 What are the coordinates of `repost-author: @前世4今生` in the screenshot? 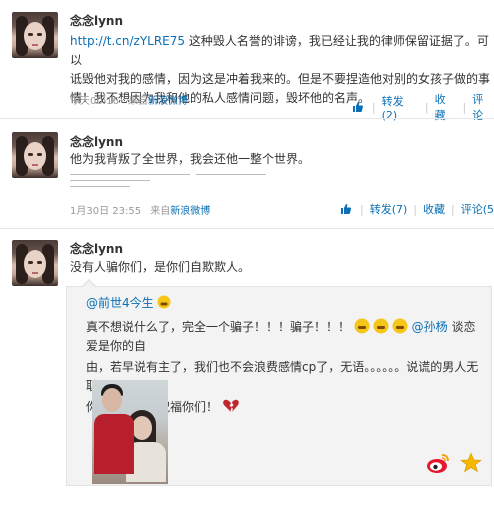 It's located at (128, 303).